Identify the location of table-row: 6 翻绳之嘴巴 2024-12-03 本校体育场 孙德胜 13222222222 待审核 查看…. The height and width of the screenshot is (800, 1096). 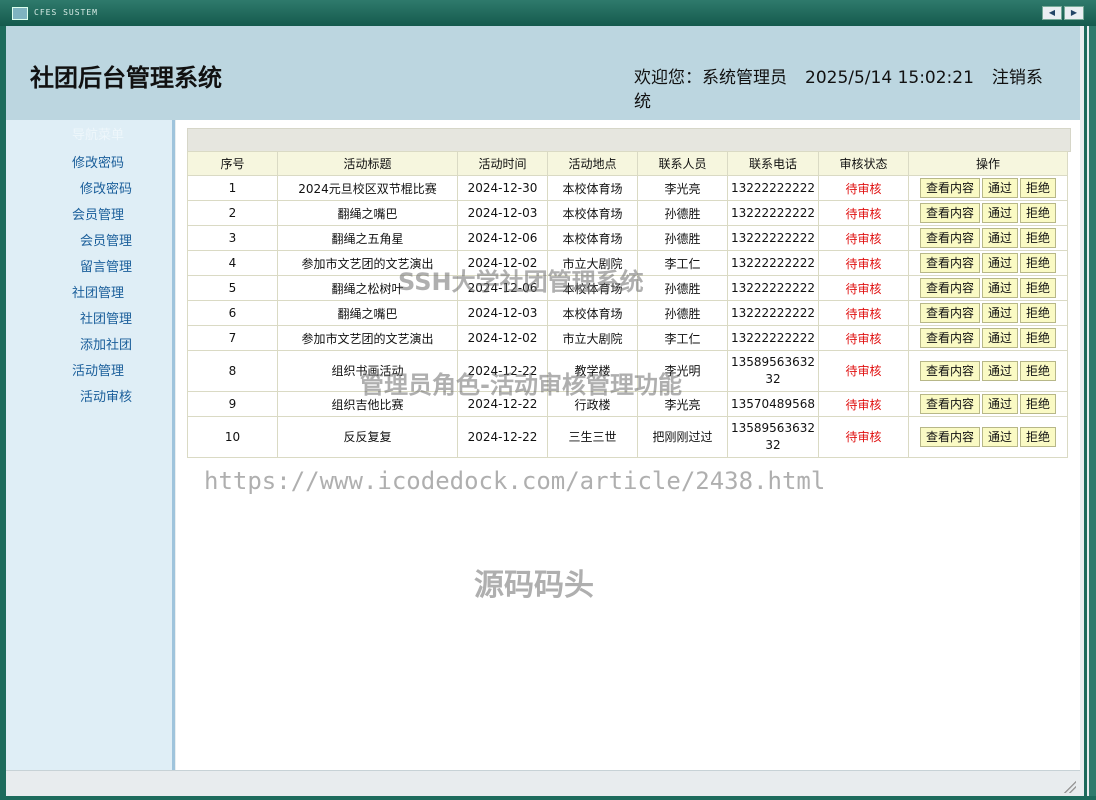
(627, 313).